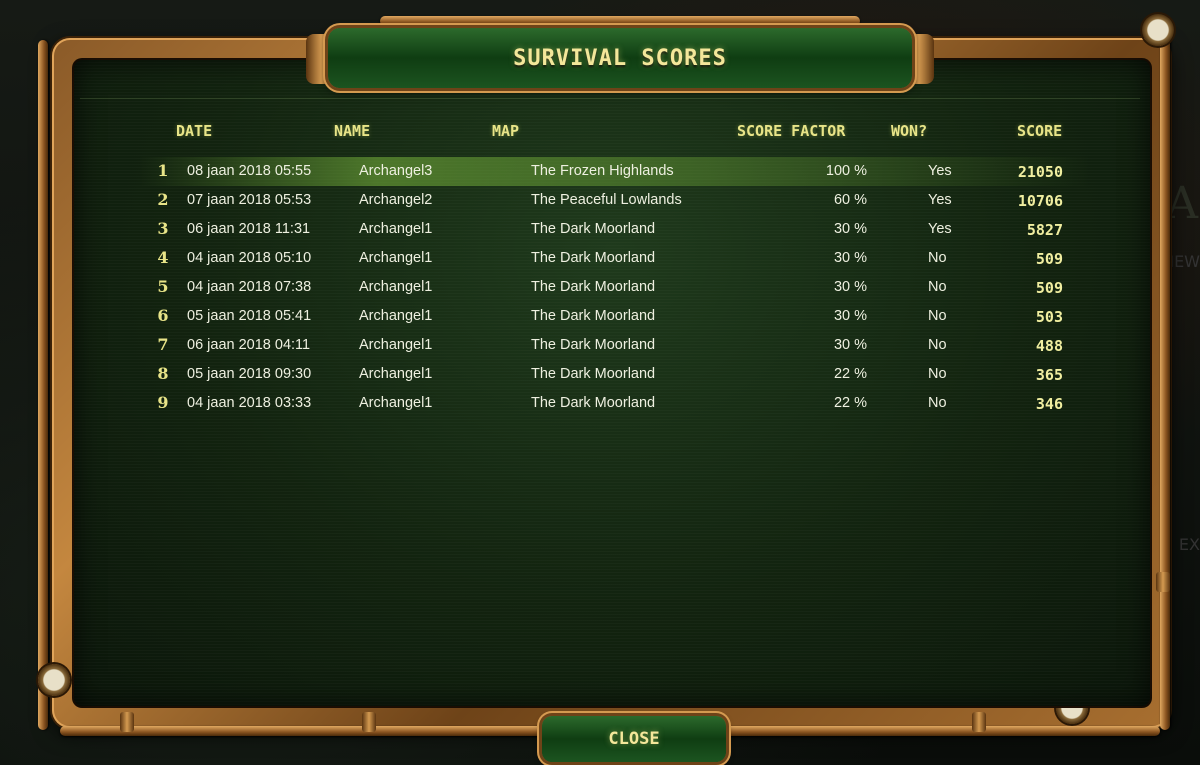 The height and width of the screenshot is (765, 1200). I want to click on rank: 1, so click(163, 170).